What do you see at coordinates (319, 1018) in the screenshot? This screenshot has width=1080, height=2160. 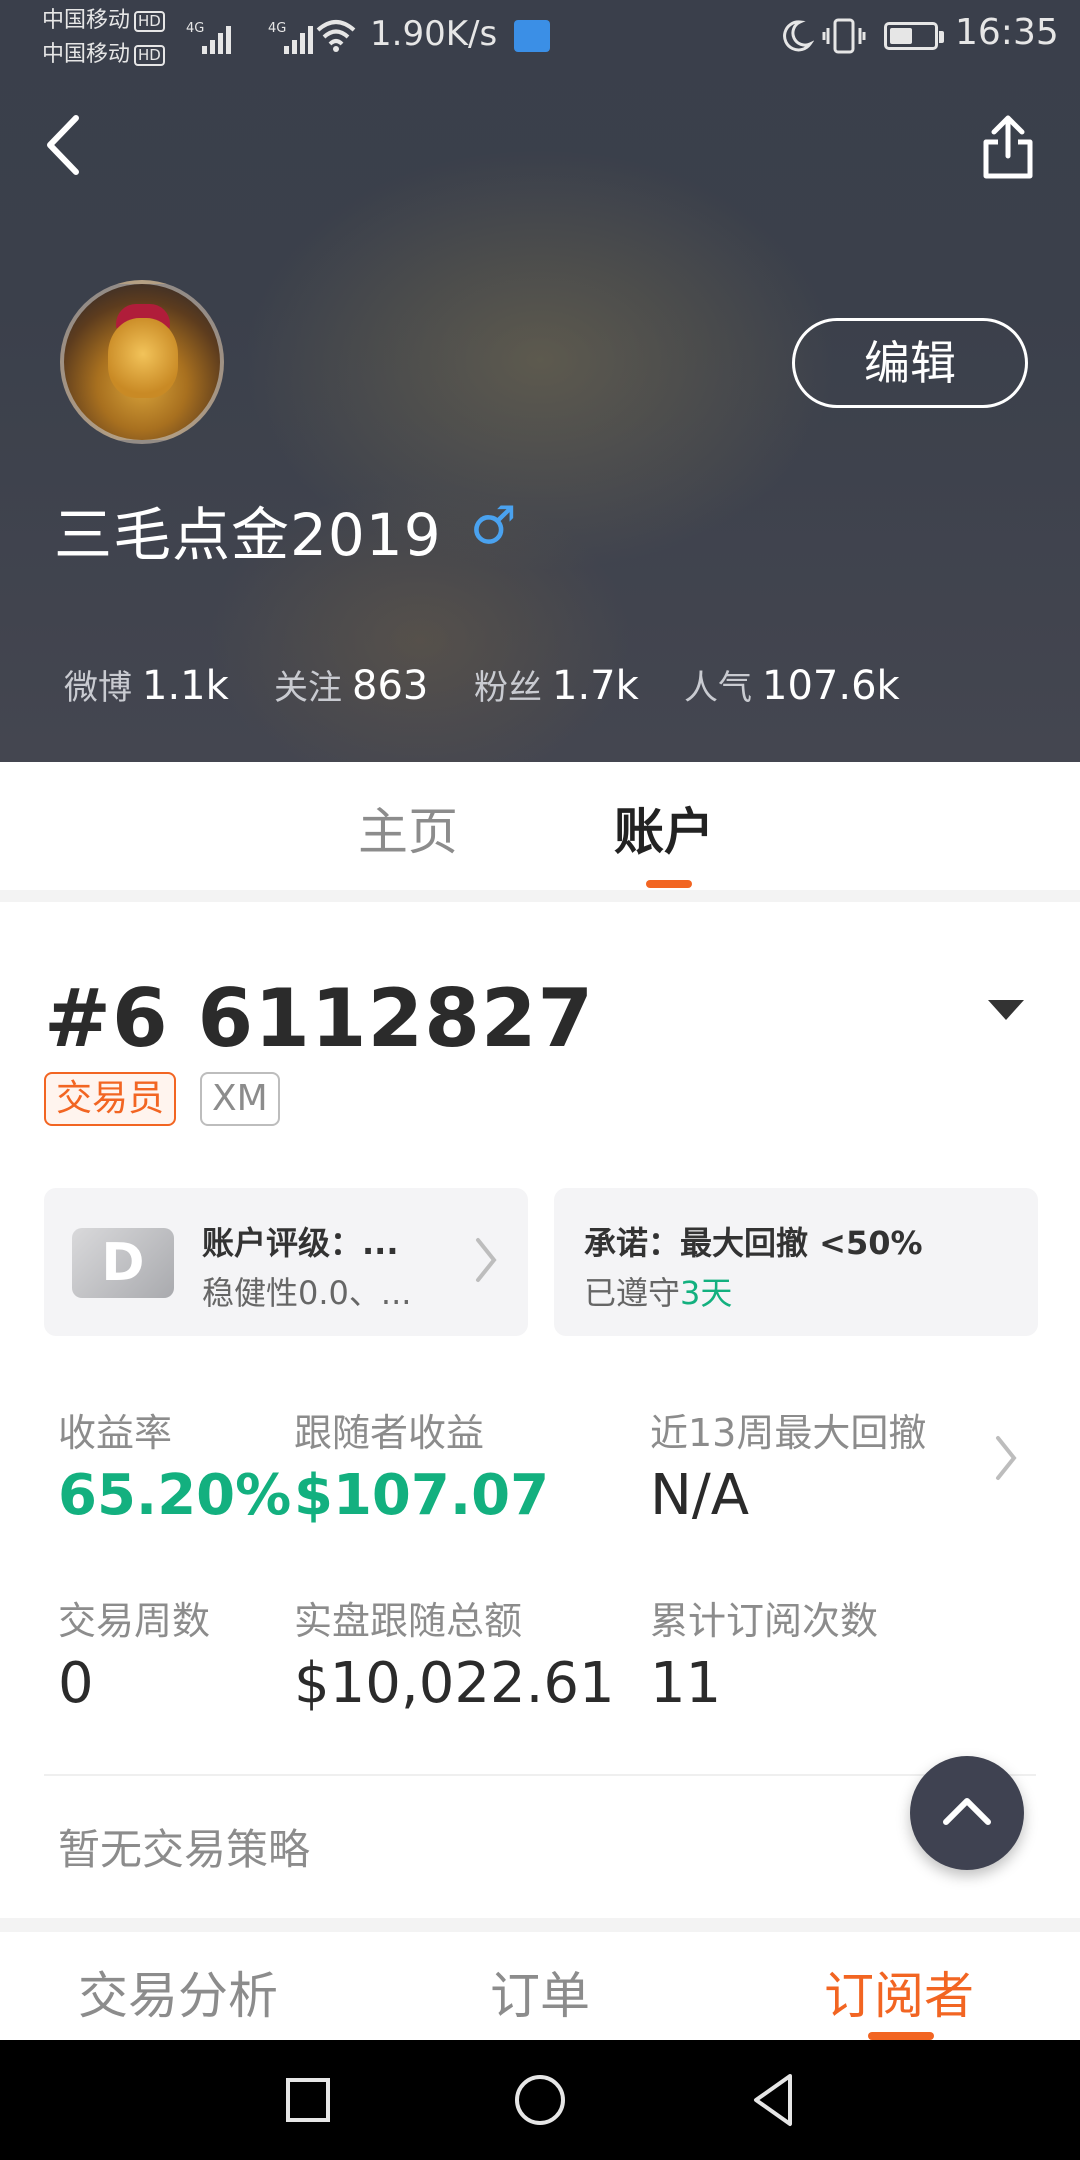 I see `account-id: #6 6112827` at bounding box center [319, 1018].